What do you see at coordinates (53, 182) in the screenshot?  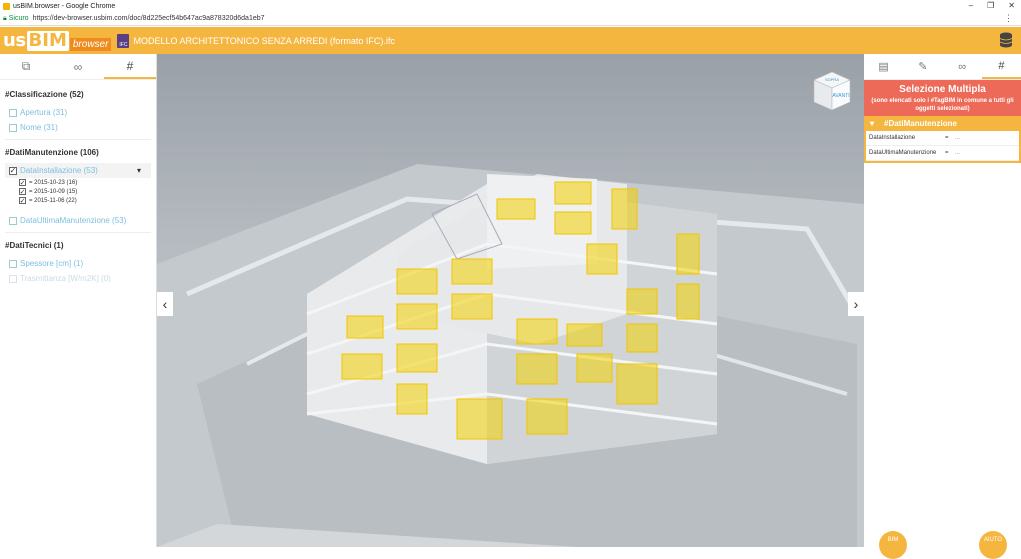 I see `value-label: = 2015-10-23 (16)` at bounding box center [53, 182].